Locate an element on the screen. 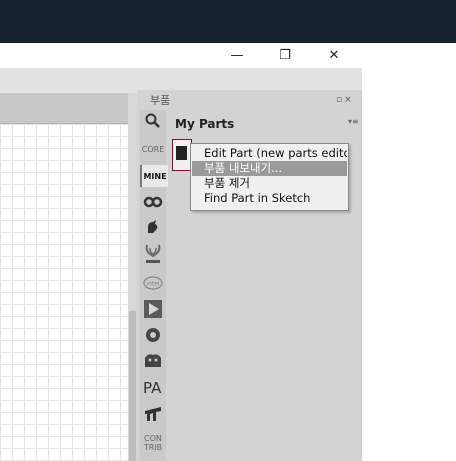 Image resolution: width=456 pixels, height=461 pixels. adafruit-icon is located at coordinates (153, 335).